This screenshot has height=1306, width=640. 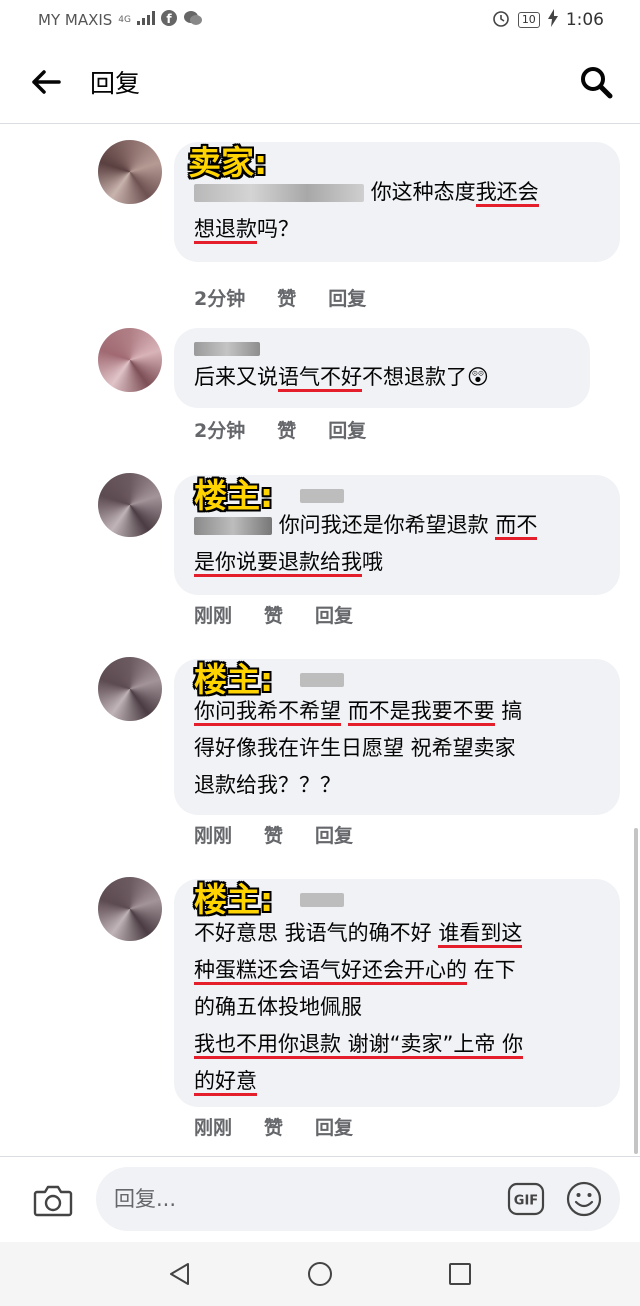 What do you see at coordinates (501, 20) in the screenshot?
I see `alarm-icon` at bounding box center [501, 20].